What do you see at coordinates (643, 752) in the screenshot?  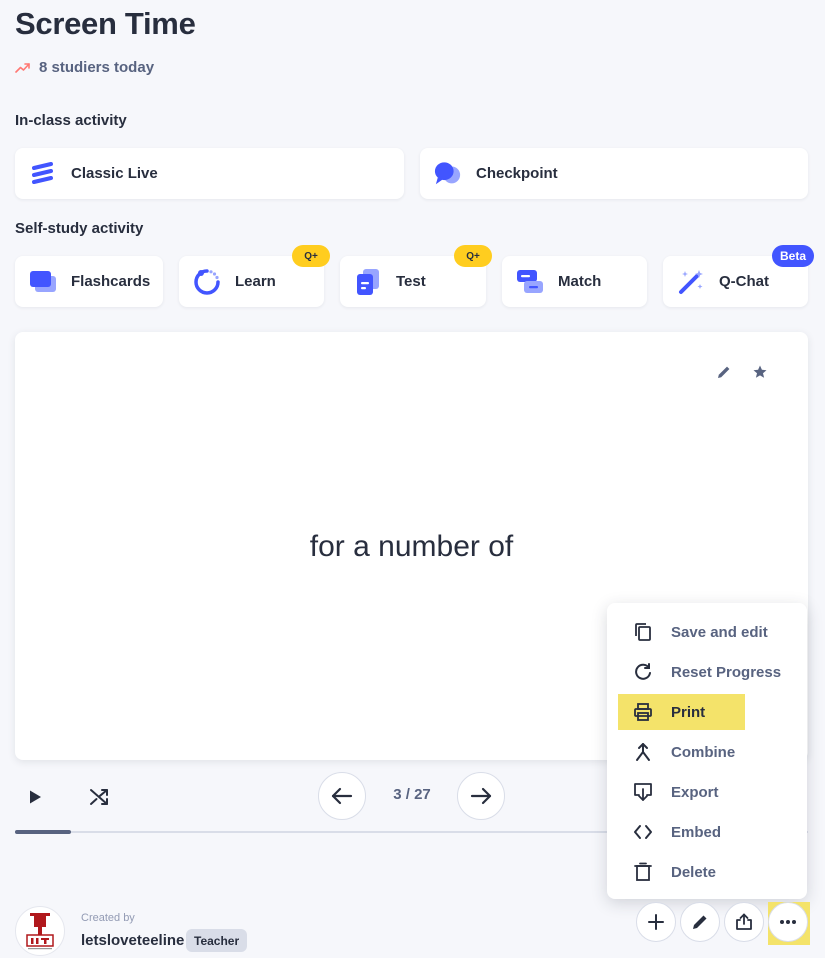 I see `merge-icon` at bounding box center [643, 752].